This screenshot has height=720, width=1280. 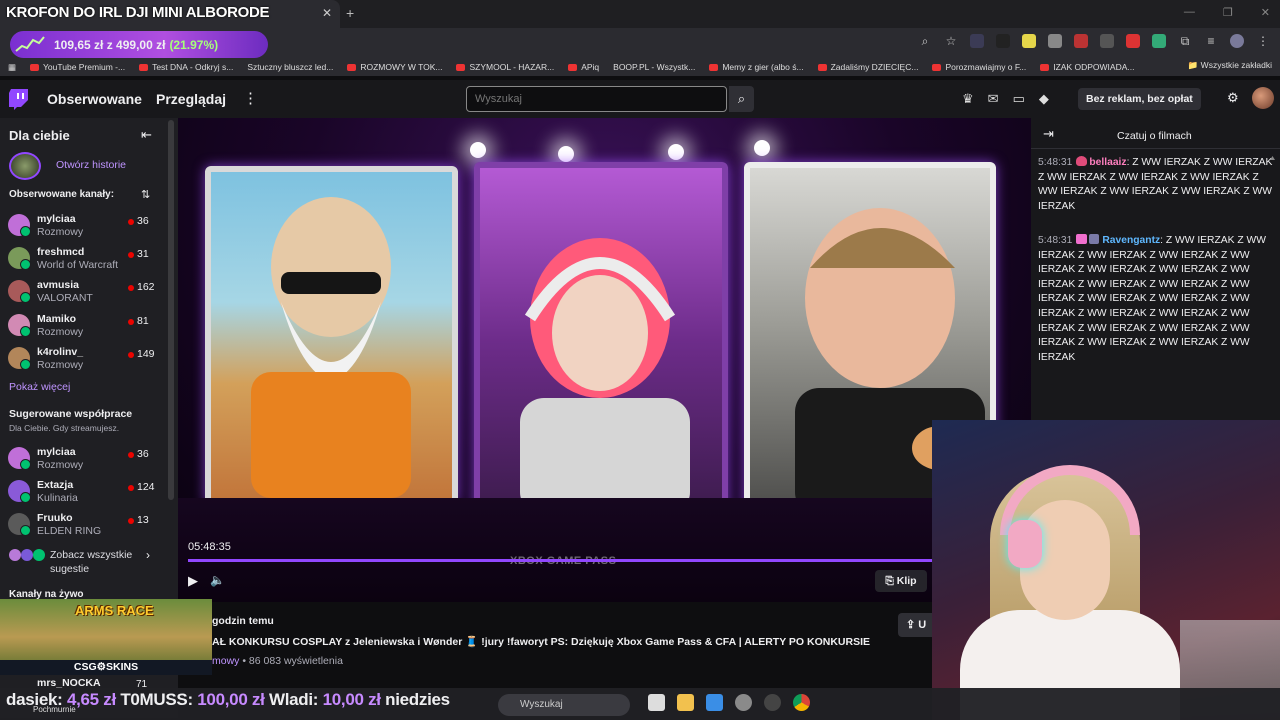 What do you see at coordinates (1211, 41) in the screenshot?
I see `menu-list-icon: ≡` at bounding box center [1211, 41].